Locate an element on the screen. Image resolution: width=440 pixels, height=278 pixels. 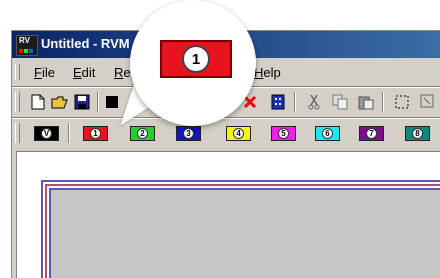
layer-button-1: 1 is located at coordinates (95, 133).